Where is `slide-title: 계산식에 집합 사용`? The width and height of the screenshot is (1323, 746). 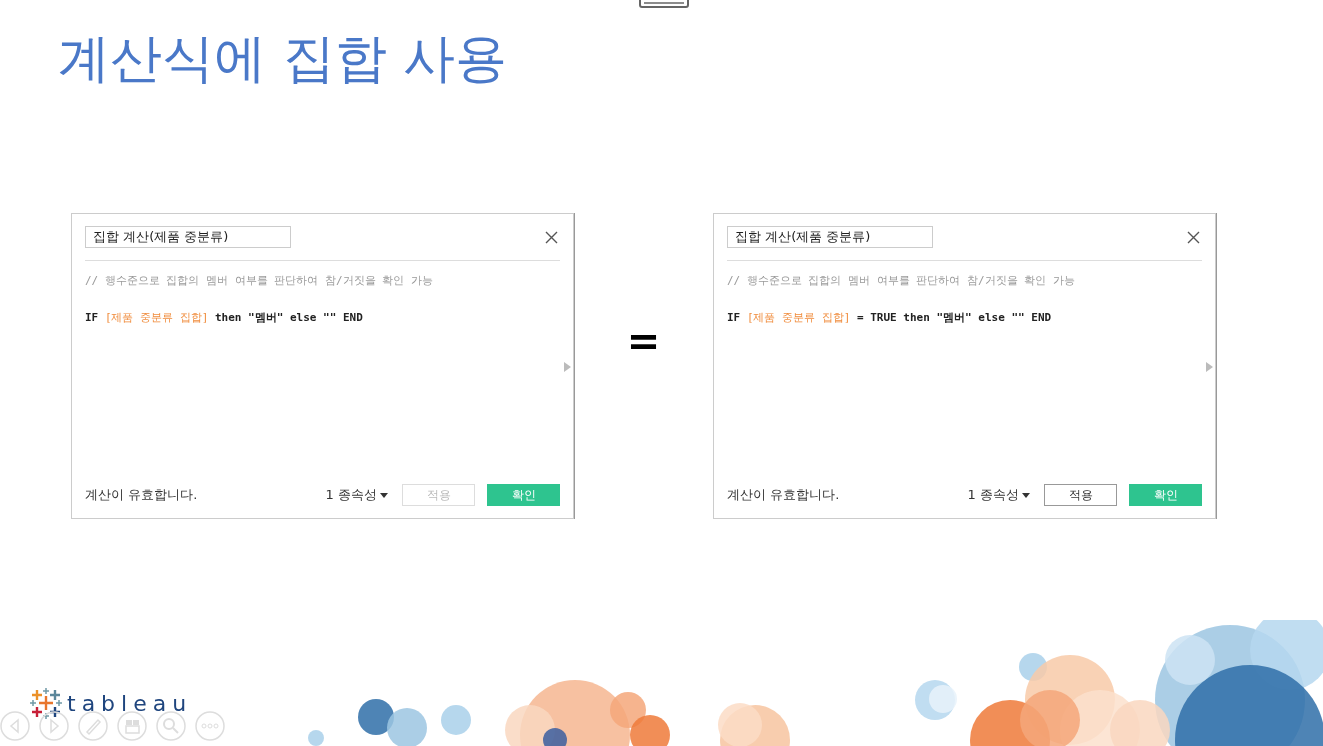 slide-title: 계산식에 집합 사용 is located at coordinates (283, 58).